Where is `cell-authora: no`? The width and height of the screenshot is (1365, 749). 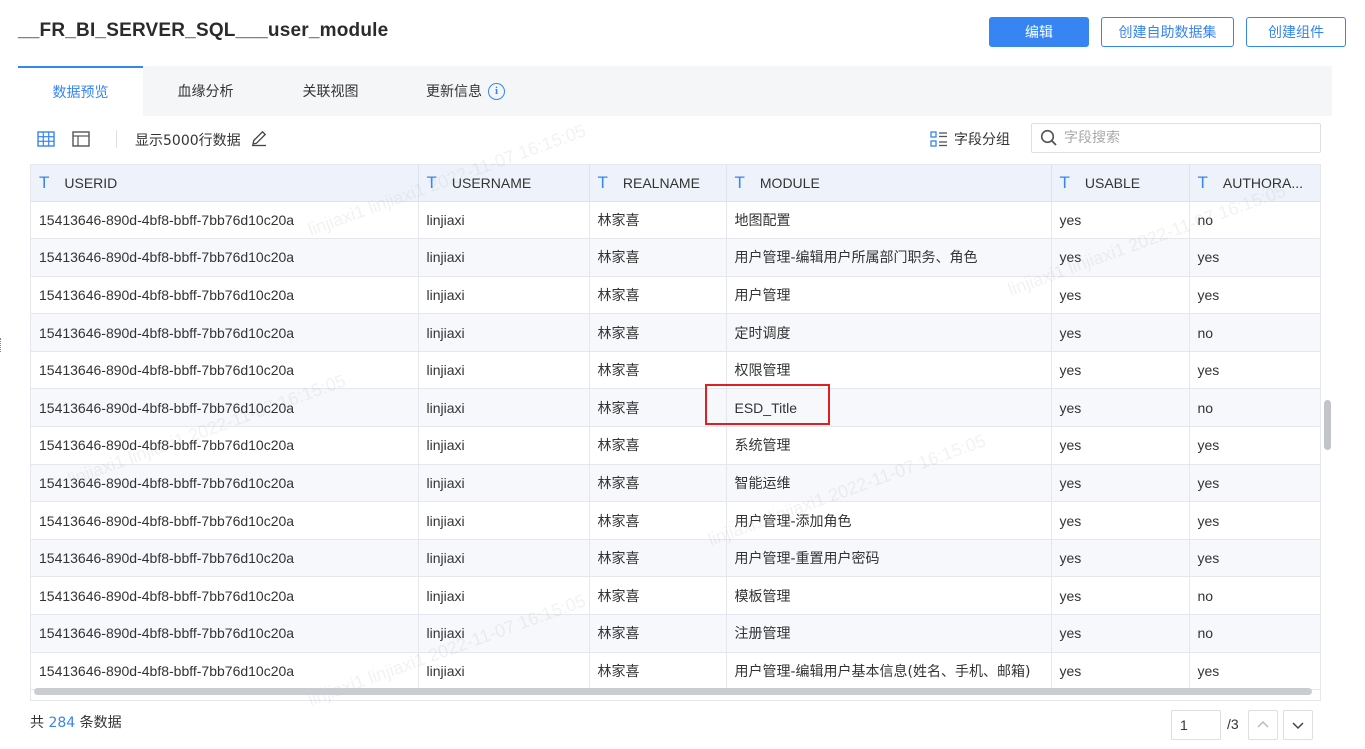 cell-authora: no is located at coordinates (1254, 633).